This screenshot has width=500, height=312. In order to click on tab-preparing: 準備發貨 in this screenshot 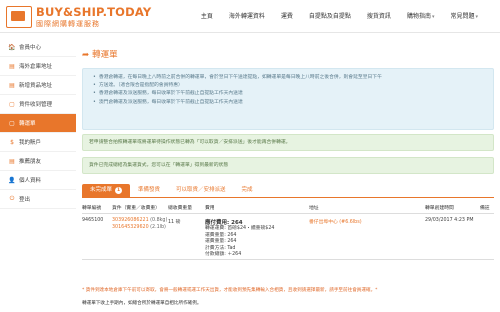, I will do `click(149, 190)`.